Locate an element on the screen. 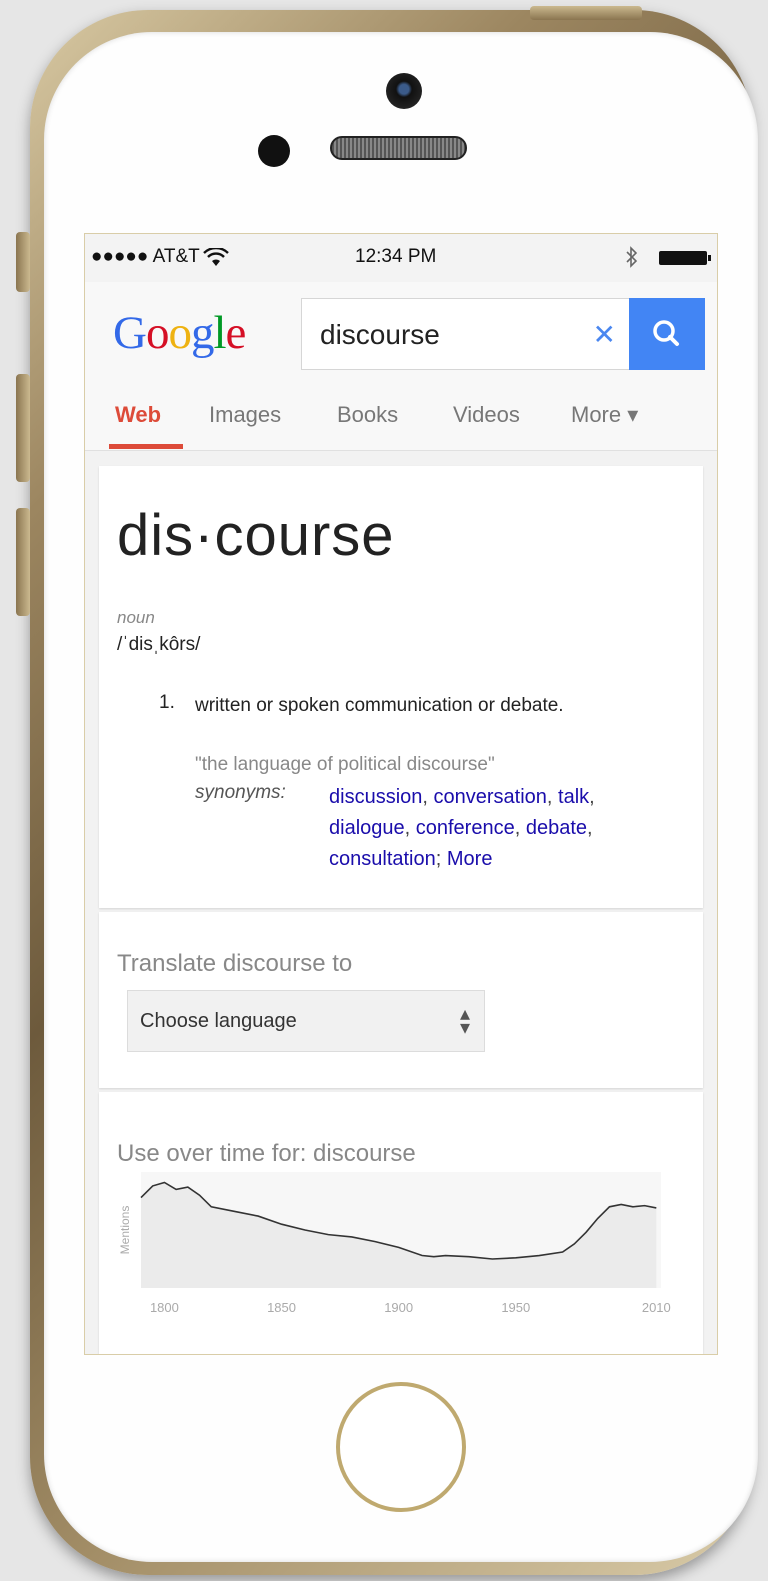 The image size is (768, 1581). battery-icon is located at coordinates (685, 258).